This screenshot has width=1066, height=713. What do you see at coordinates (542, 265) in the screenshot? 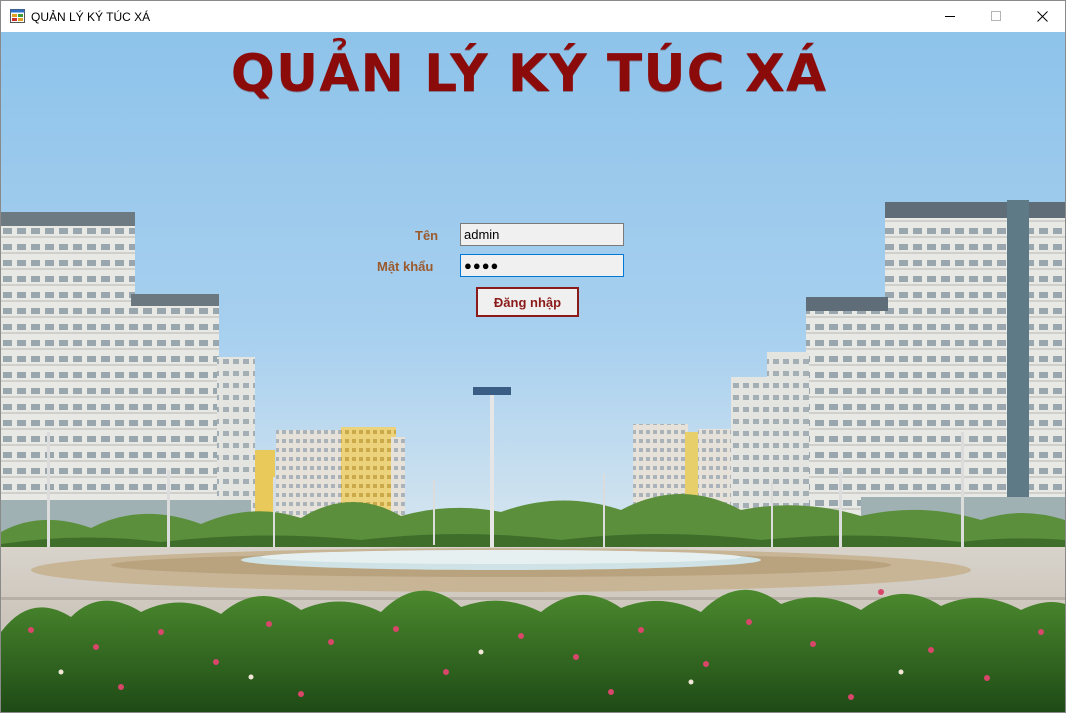
I see `password-input` at bounding box center [542, 265].